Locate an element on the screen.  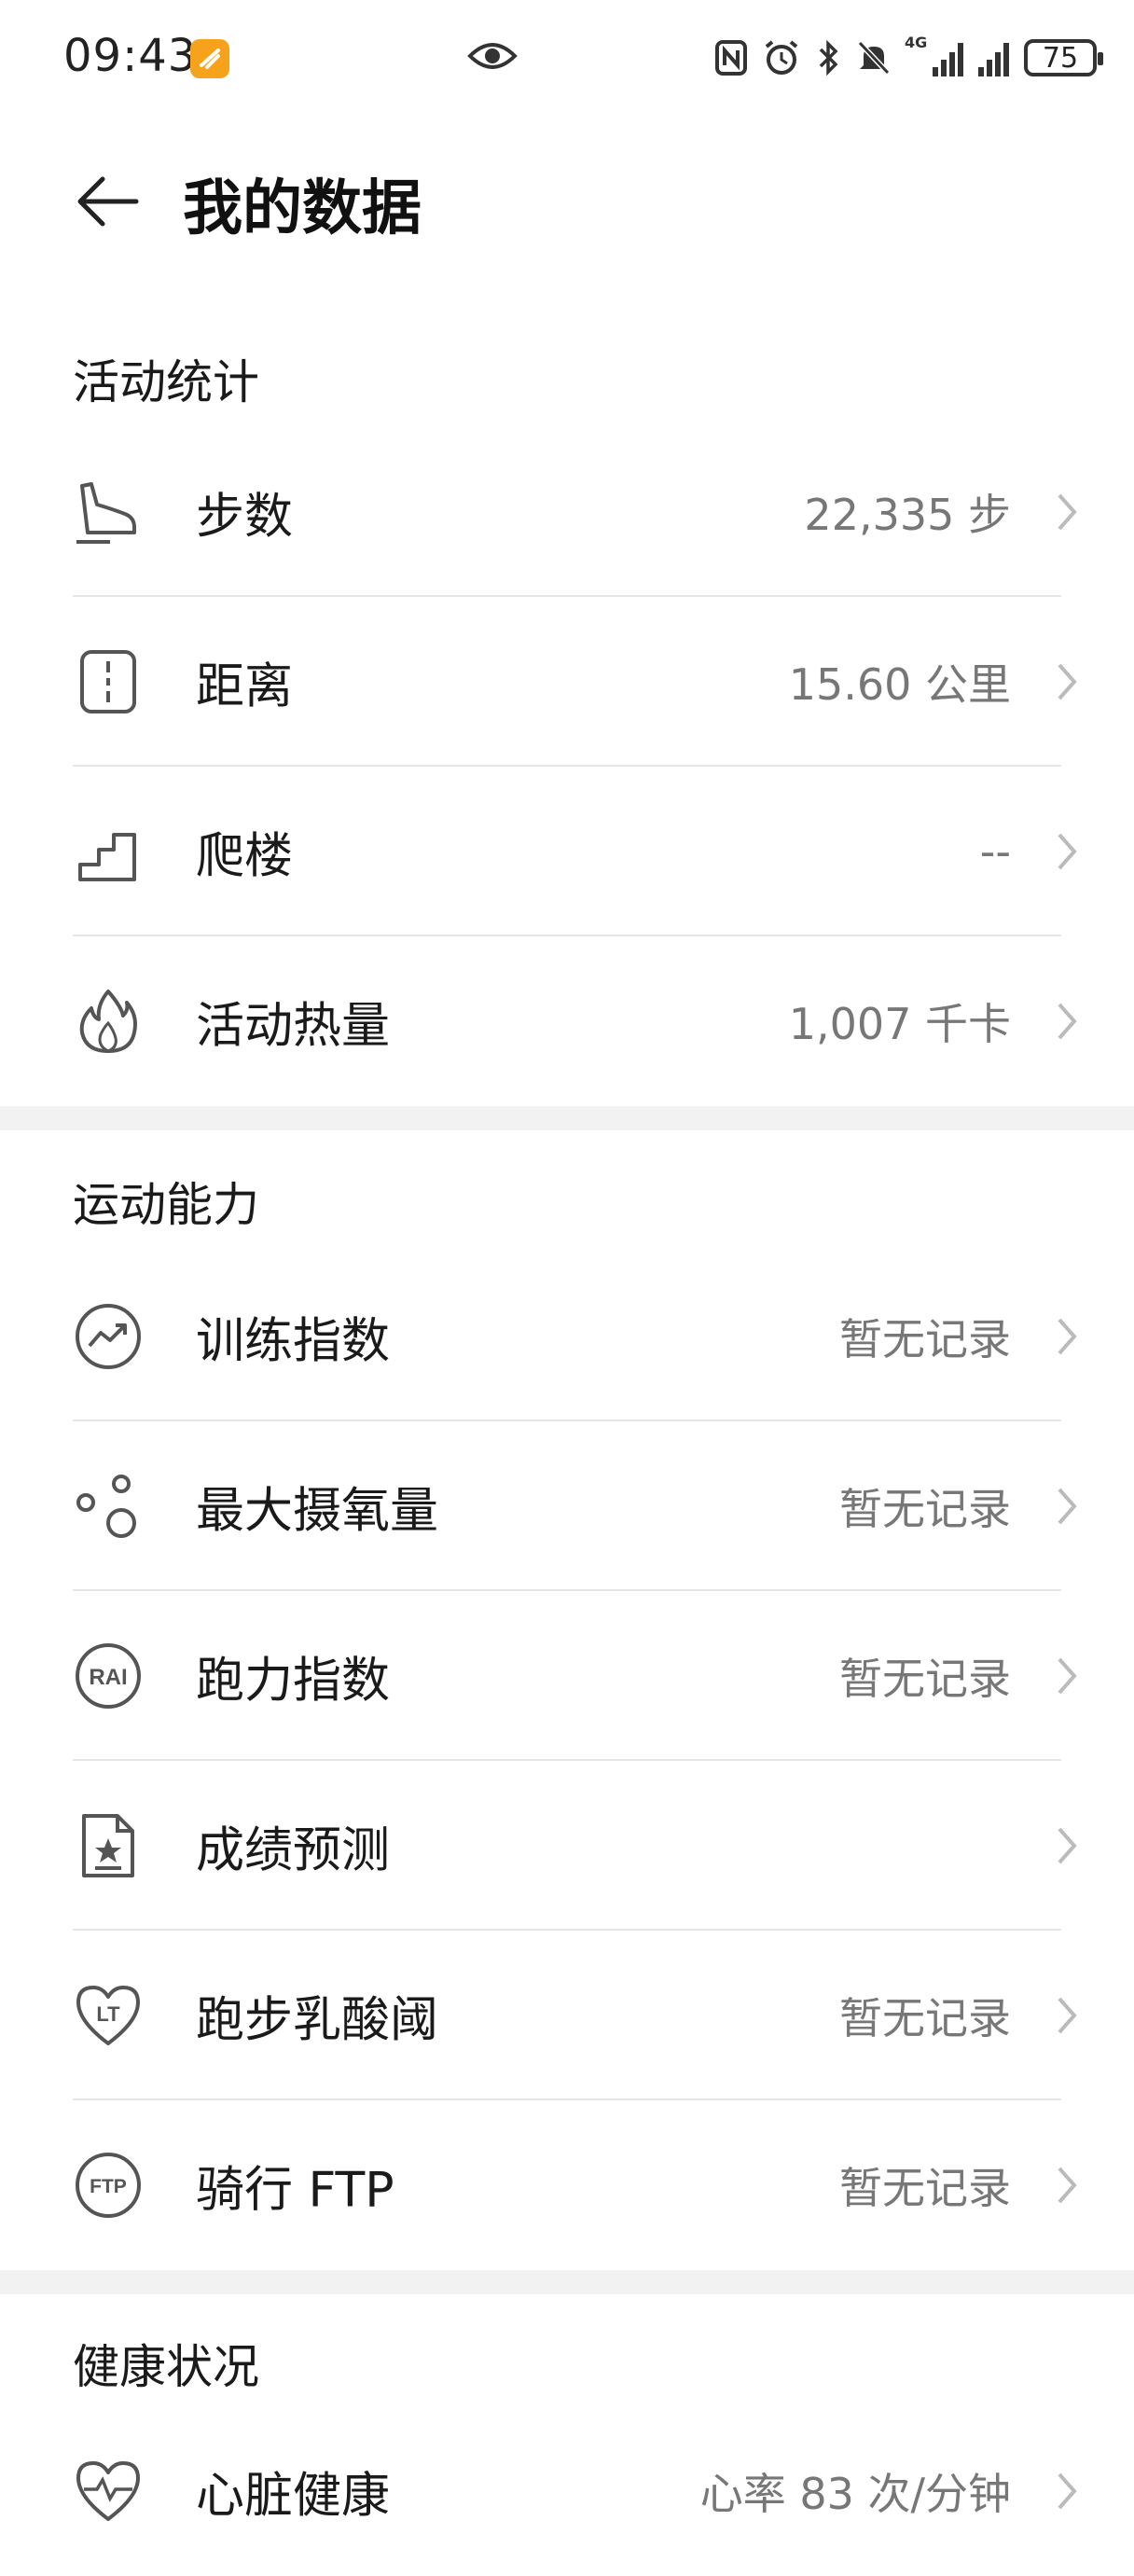
signal-icon is located at coordinates (993, 57).